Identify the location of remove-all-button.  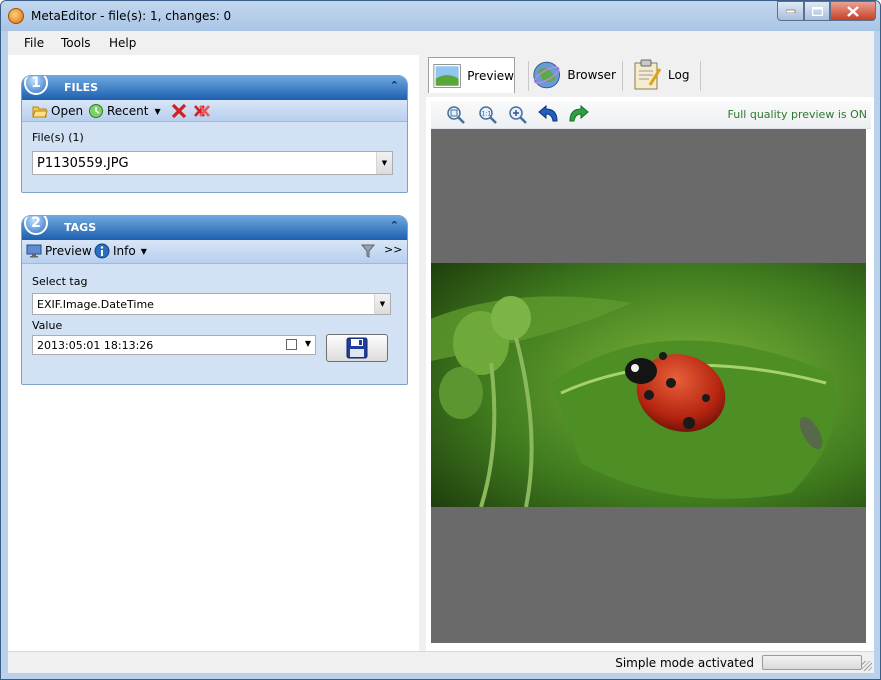
(203, 111).